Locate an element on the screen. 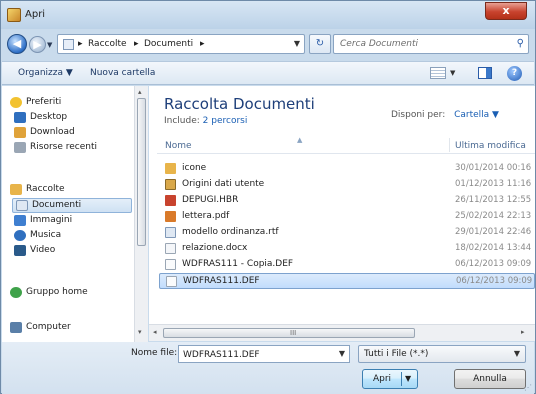  file-row: lettera.pdf 25/02/2014 22:13 is located at coordinates (347, 216).